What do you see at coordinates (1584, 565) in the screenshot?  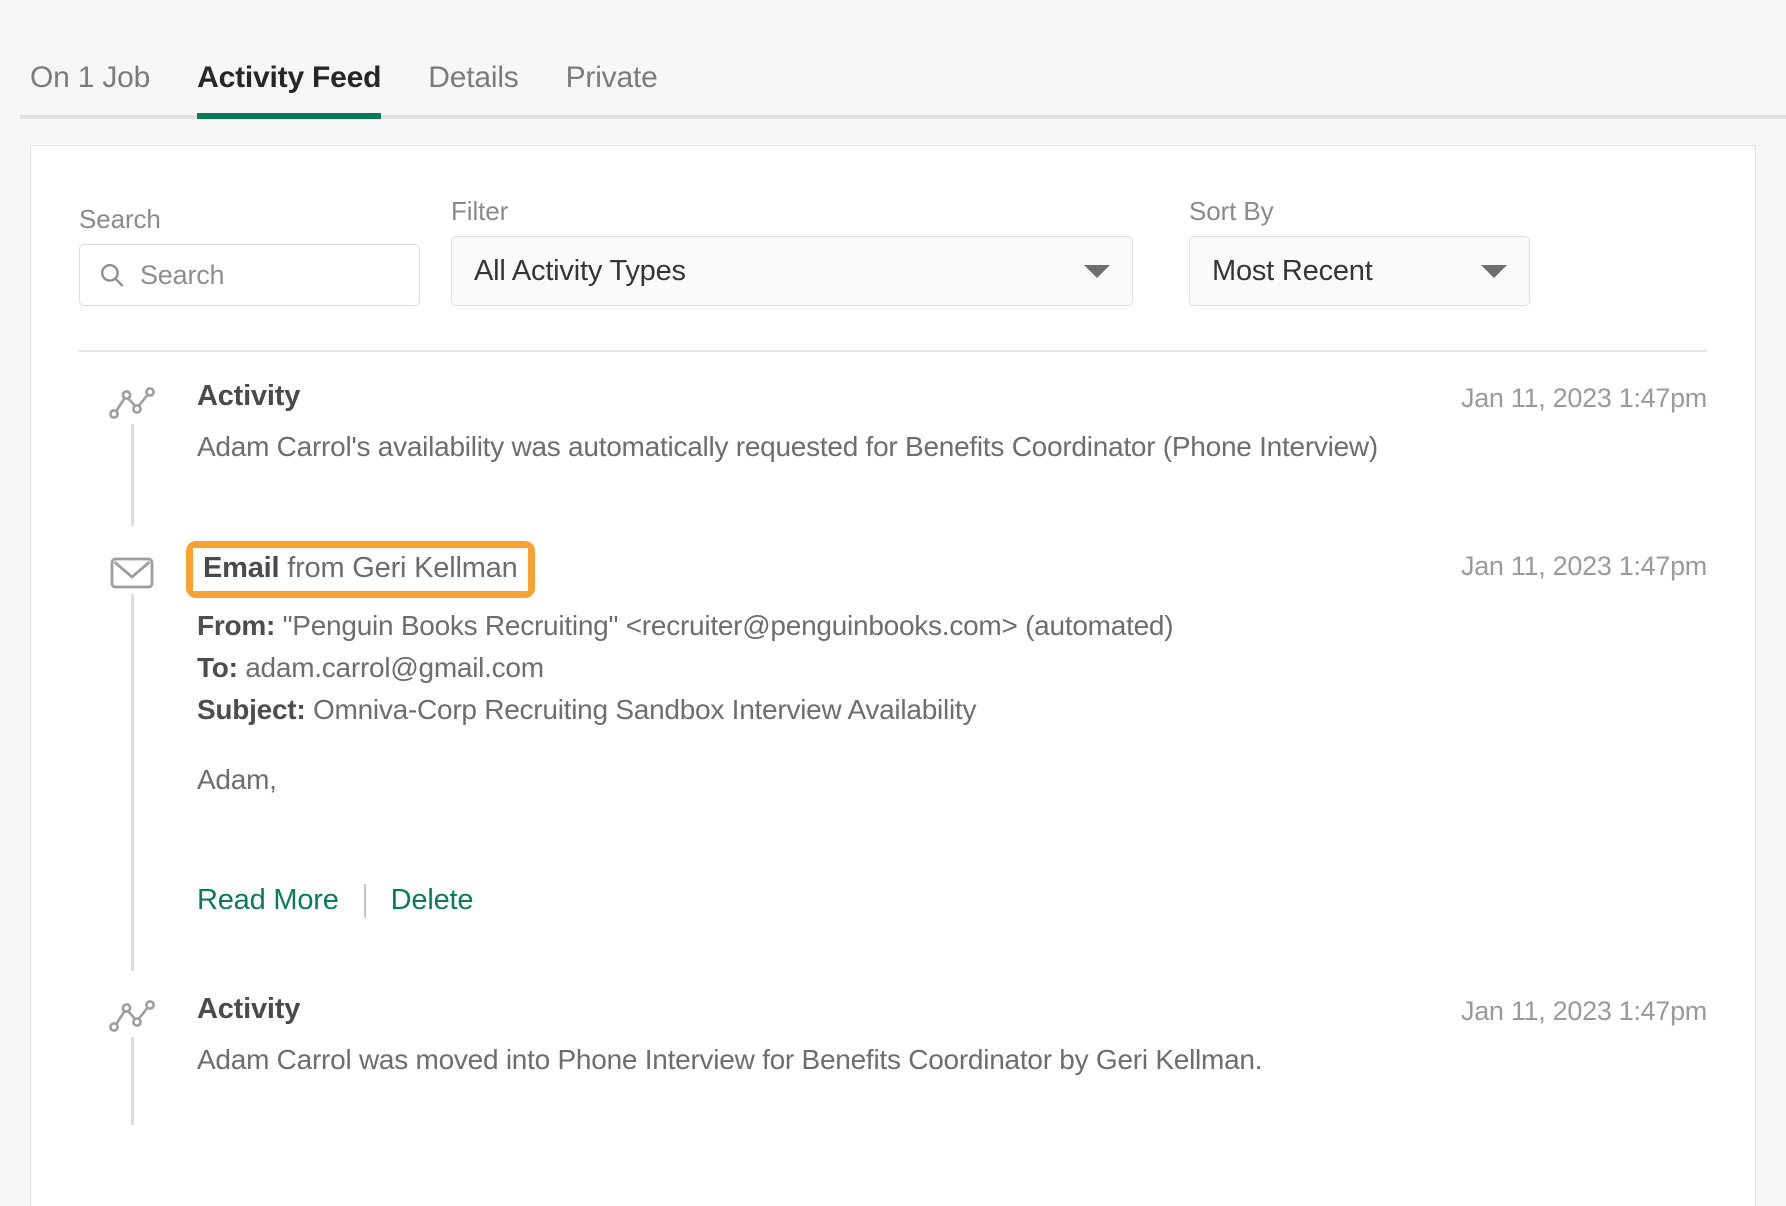 I see `email-item-timestamp: Jan 11, 2023 1:47pm` at bounding box center [1584, 565].